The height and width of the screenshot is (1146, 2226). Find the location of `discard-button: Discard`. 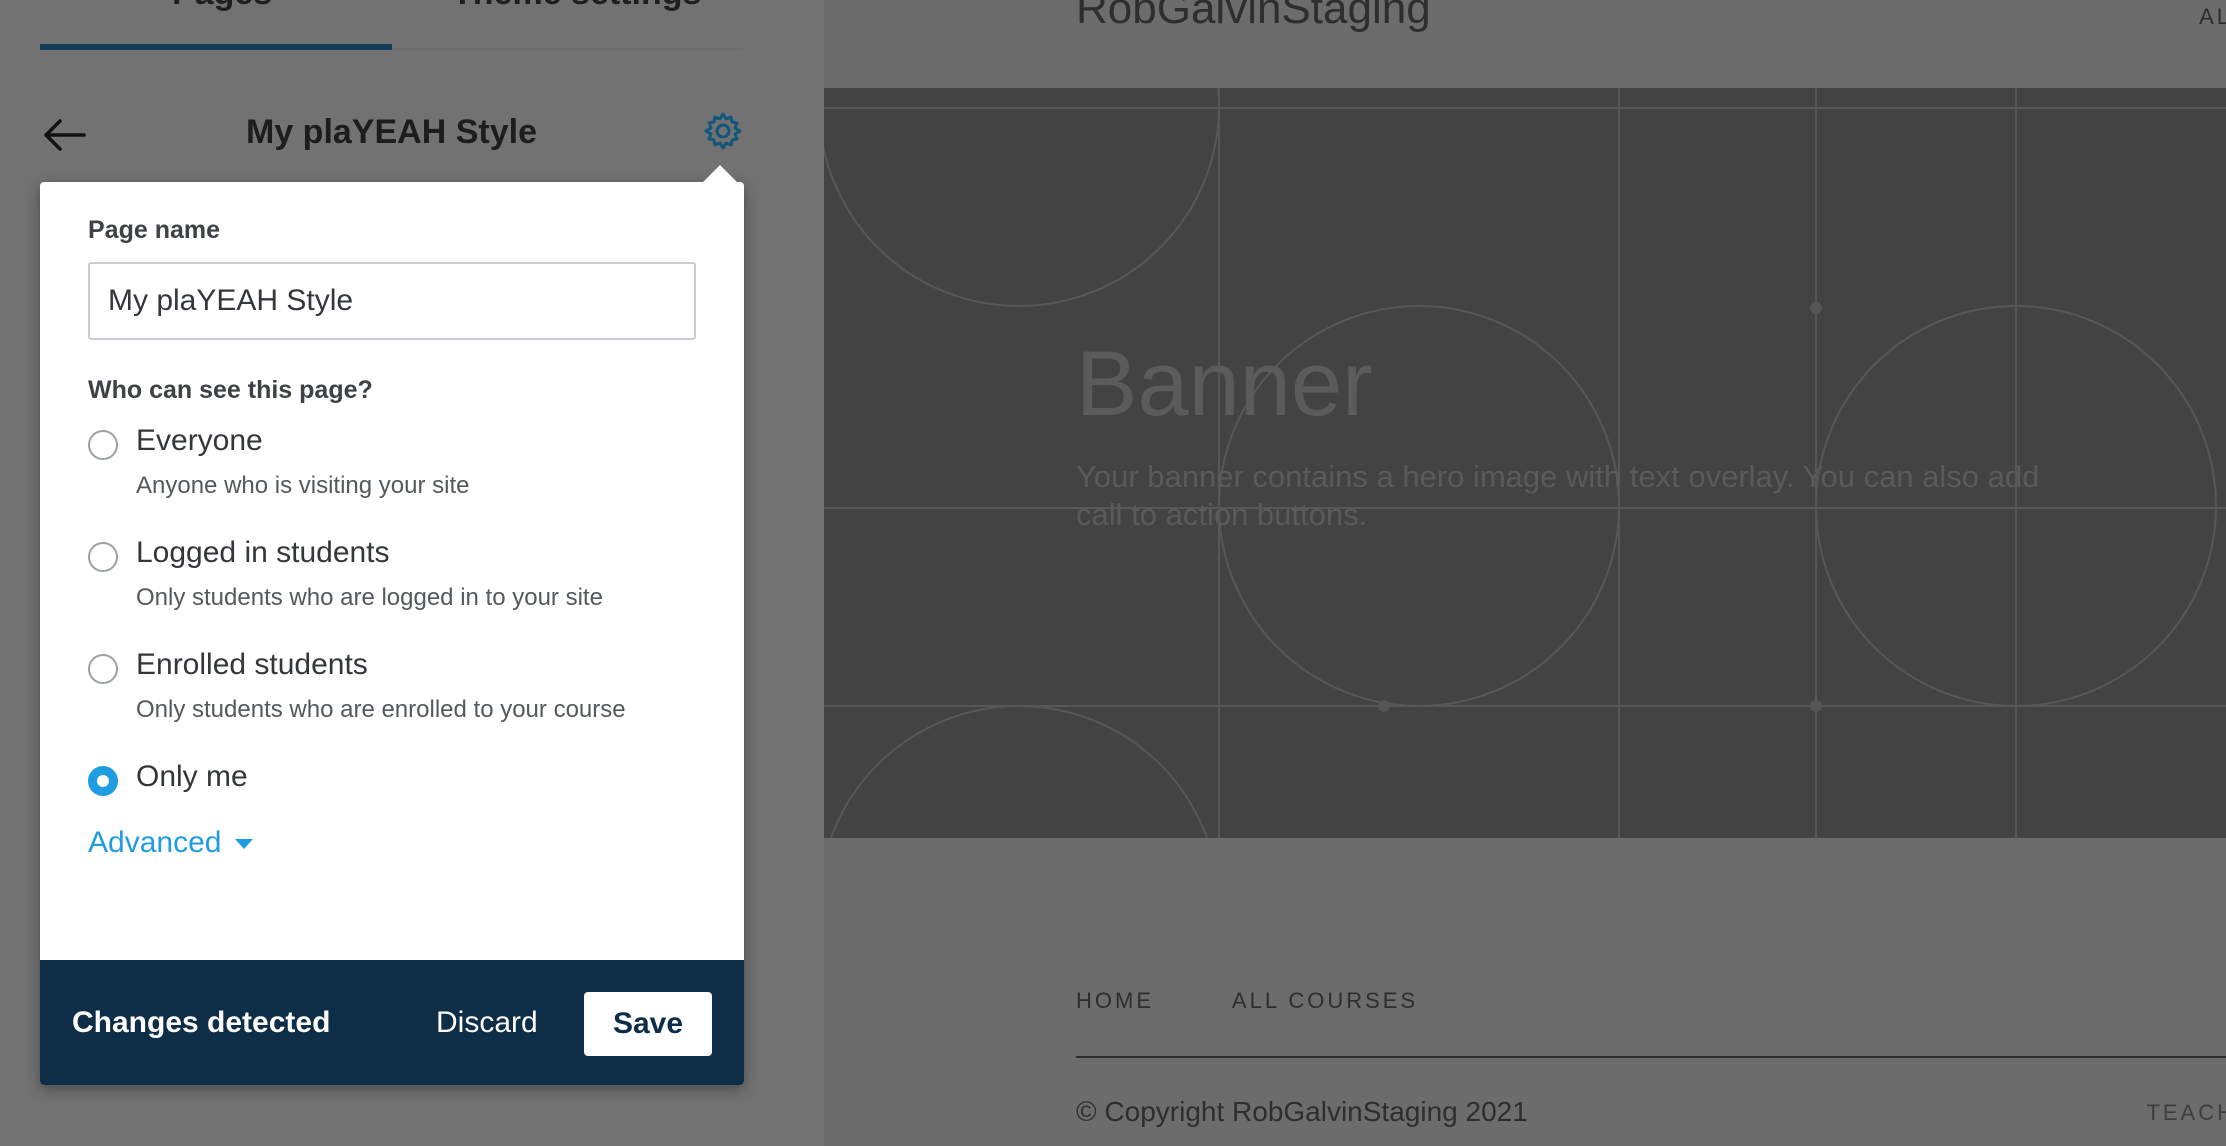

discard-button: Discard is located at coordinates (487, 1023).